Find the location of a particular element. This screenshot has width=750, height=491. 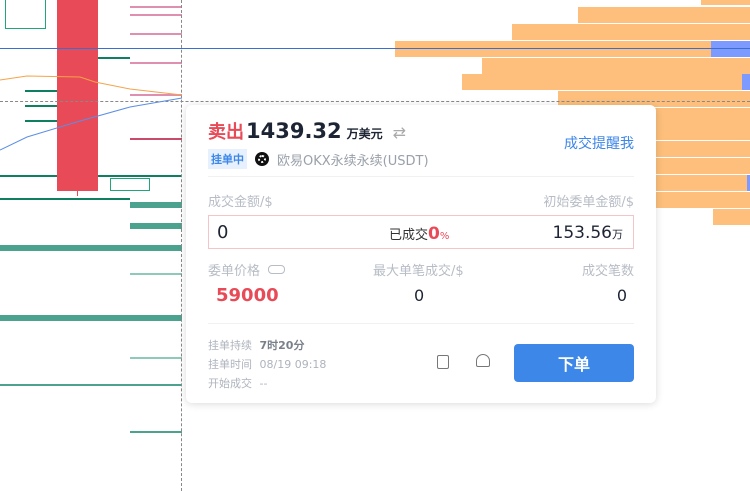

bell-icon is located at coordinates (483, 360).